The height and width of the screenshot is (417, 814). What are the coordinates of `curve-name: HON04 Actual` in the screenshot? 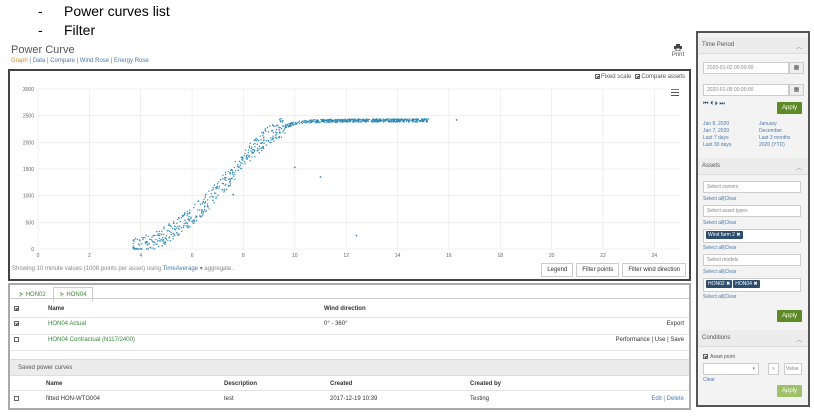 It's located at (67, 324).